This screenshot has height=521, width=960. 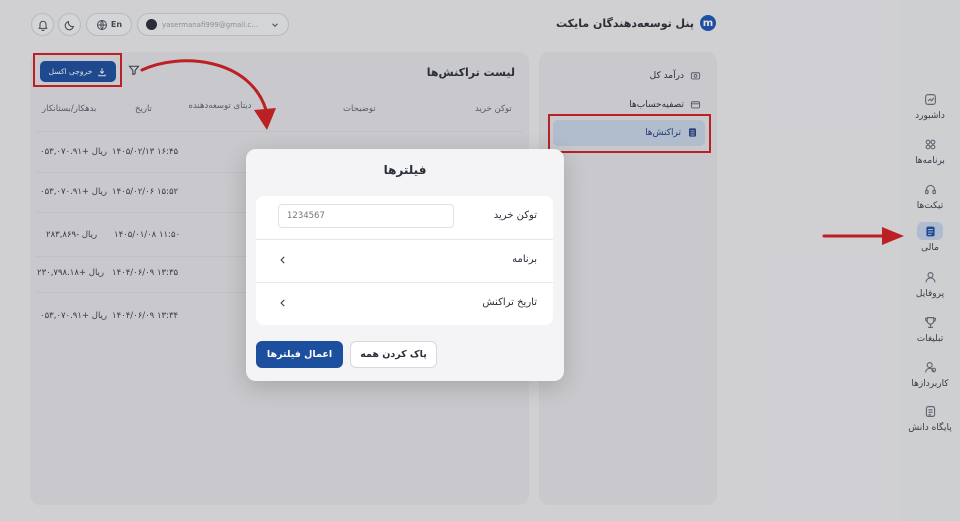 I want to click on filter-label-token: توکن خرید, so click(x=515, y=215).